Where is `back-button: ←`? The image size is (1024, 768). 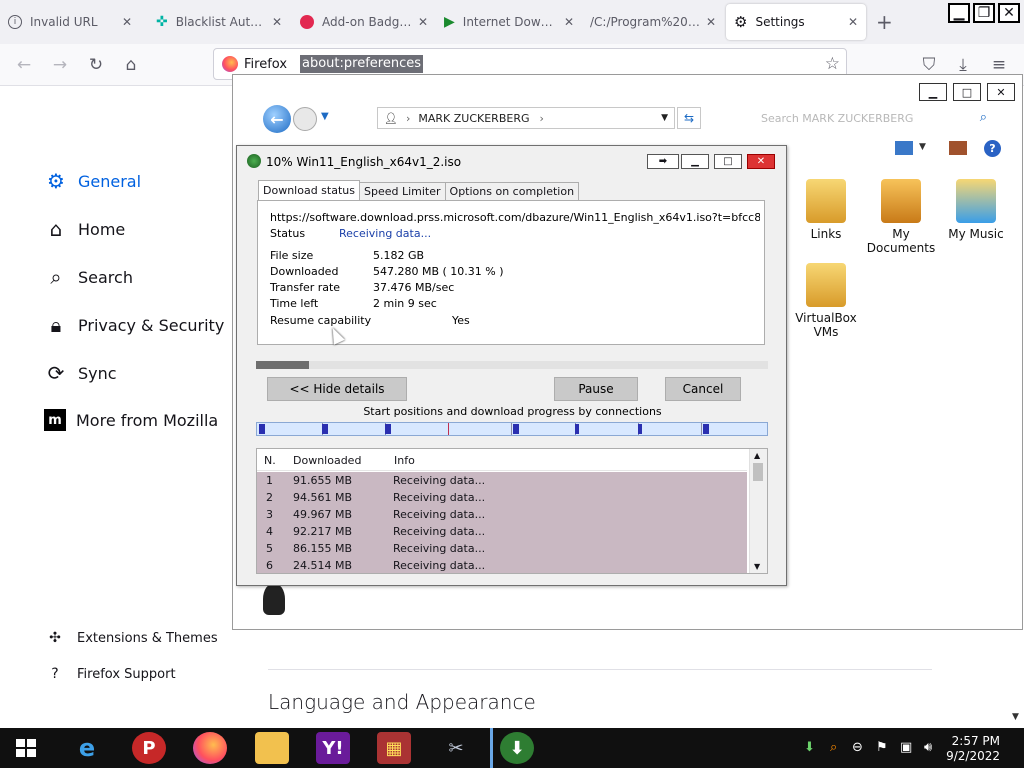 back-button: ← is located at coordinates (277, 119).